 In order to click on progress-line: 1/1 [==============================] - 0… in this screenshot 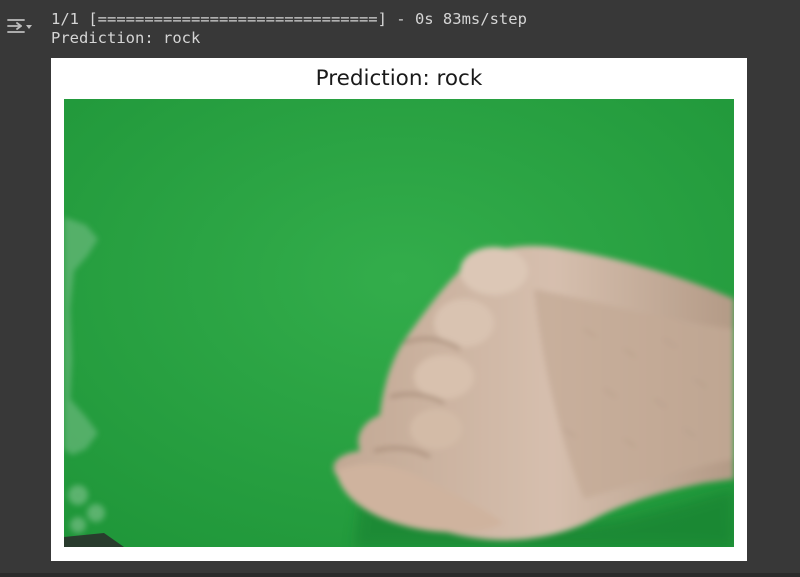, I will do `click(289, 19)`.